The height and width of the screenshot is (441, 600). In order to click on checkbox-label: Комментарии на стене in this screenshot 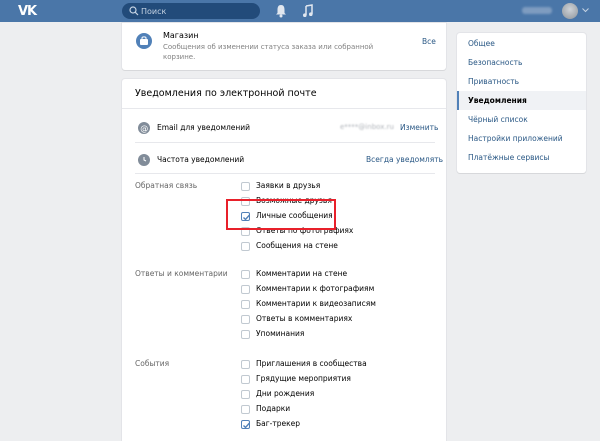, I will do `click(302, 273)`.